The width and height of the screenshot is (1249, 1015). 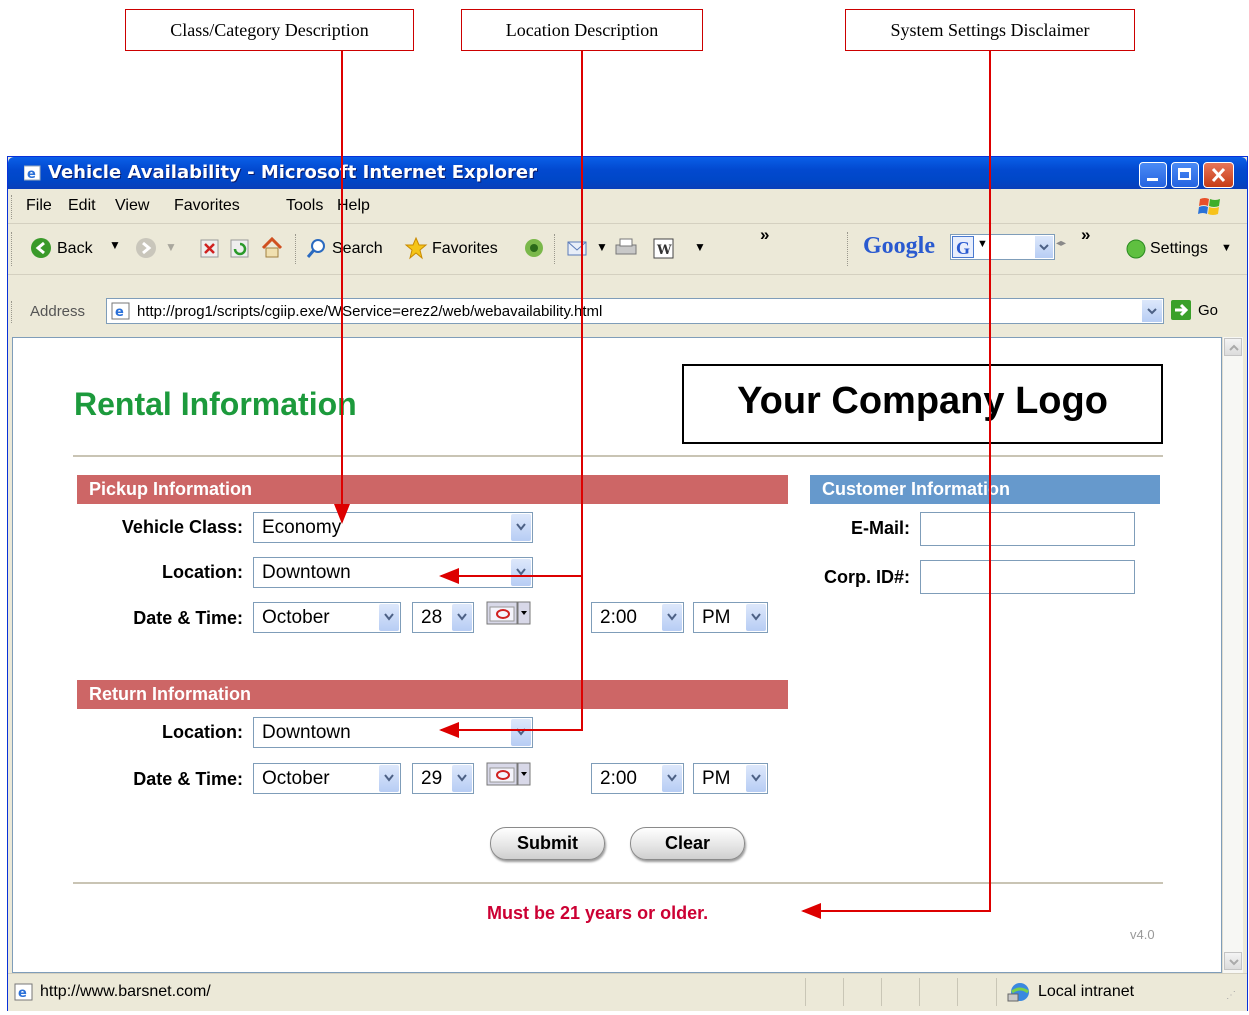 I want to click on return-day-select: 29, so click(x=443, y=778).